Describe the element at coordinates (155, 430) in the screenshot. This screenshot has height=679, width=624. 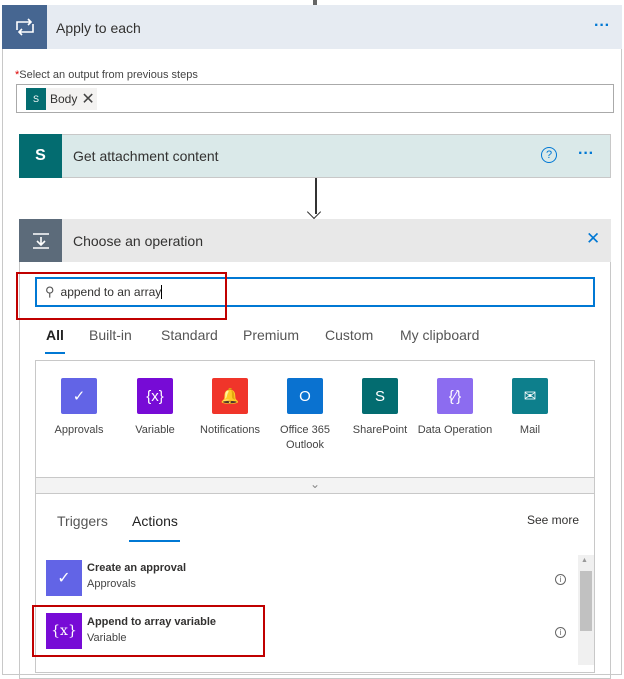
I see `connector-label: Variable` at that location.